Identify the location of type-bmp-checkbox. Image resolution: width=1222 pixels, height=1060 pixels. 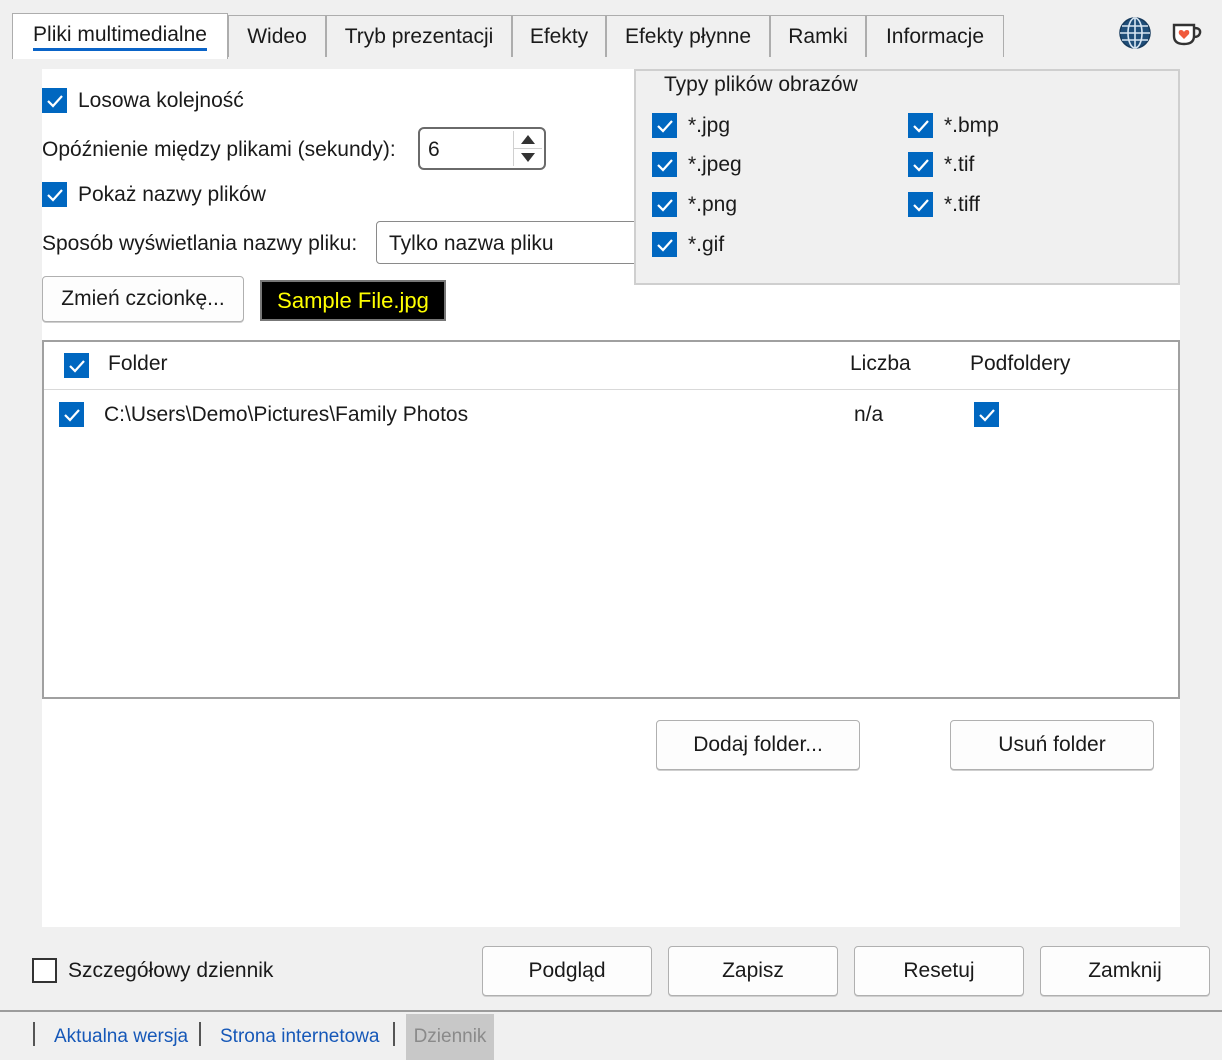
(920, 125).